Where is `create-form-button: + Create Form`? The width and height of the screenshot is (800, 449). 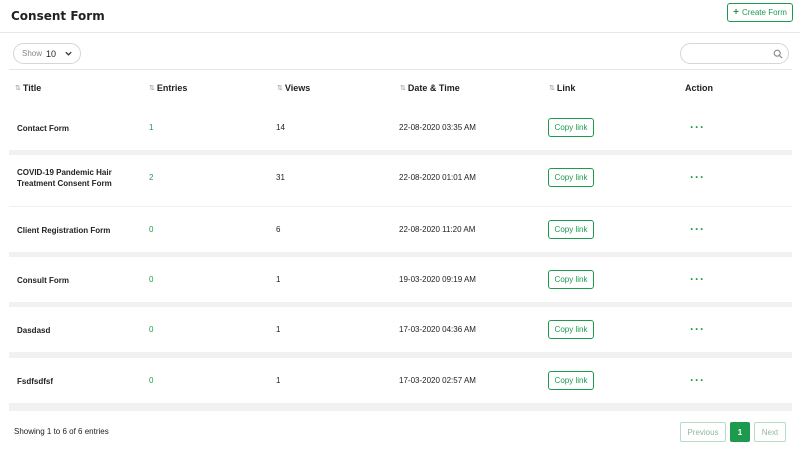 create-form-button: + Create Form is located at coordinates (760, 12).